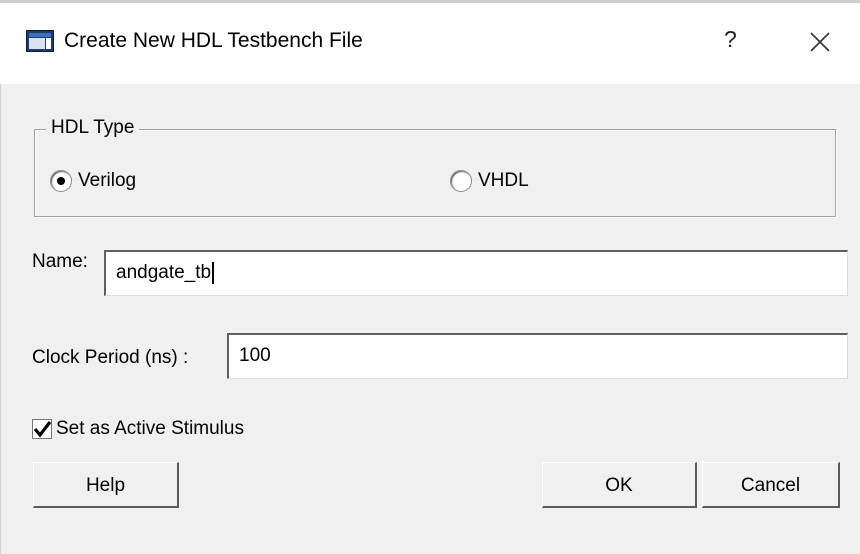  Describe the element at coordinates (461, 181) in the screenshot. I see `radio-vhdl-button` at that location.